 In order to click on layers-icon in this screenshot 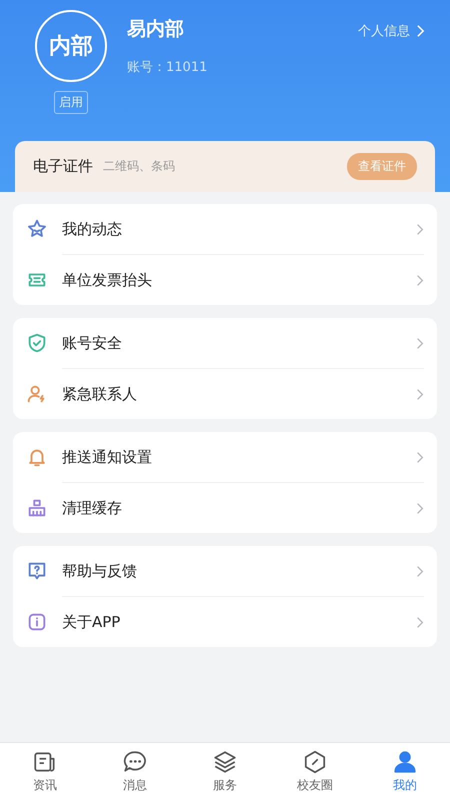, I will do `click(225, 762)`.